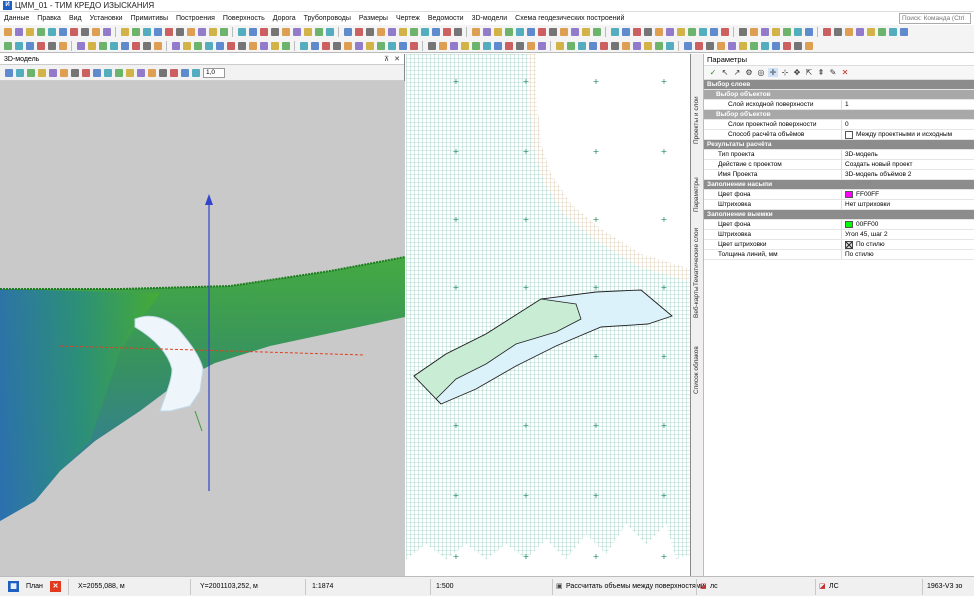 This screenshot has height=596, width=974. Describe the element at coordinates (797, 72) in the screenshot. I see `move-icon: ✥` at that location.